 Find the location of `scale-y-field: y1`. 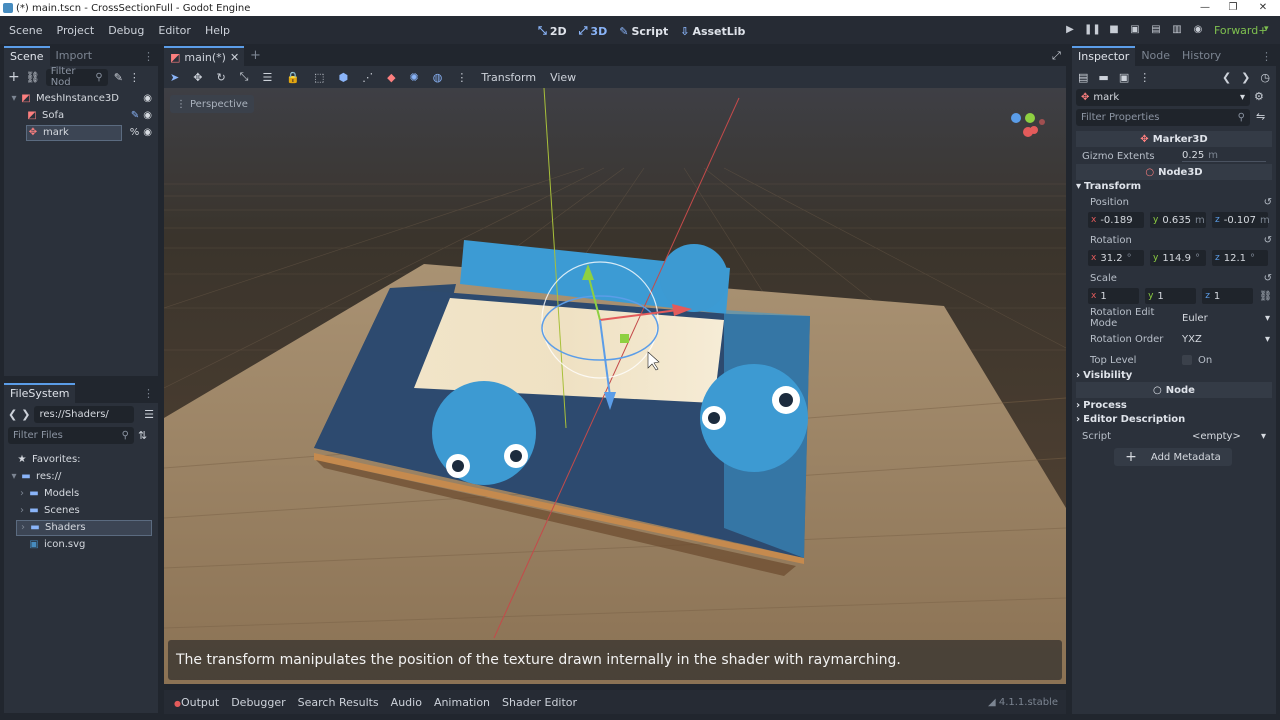

scale-y-field: y1 is located at coordinates (1171, 296).